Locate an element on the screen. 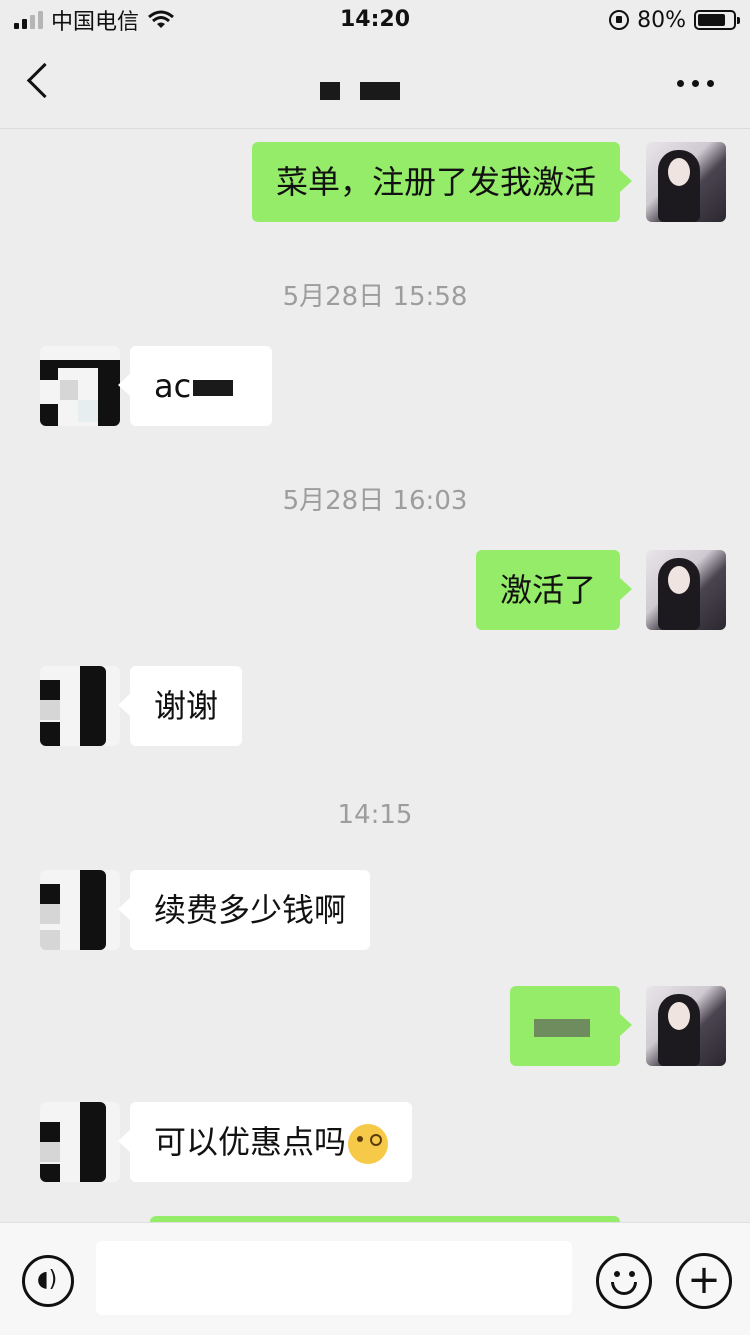  status-bar: 中国电信 14:20 80% is located at coordinates (375, 20).